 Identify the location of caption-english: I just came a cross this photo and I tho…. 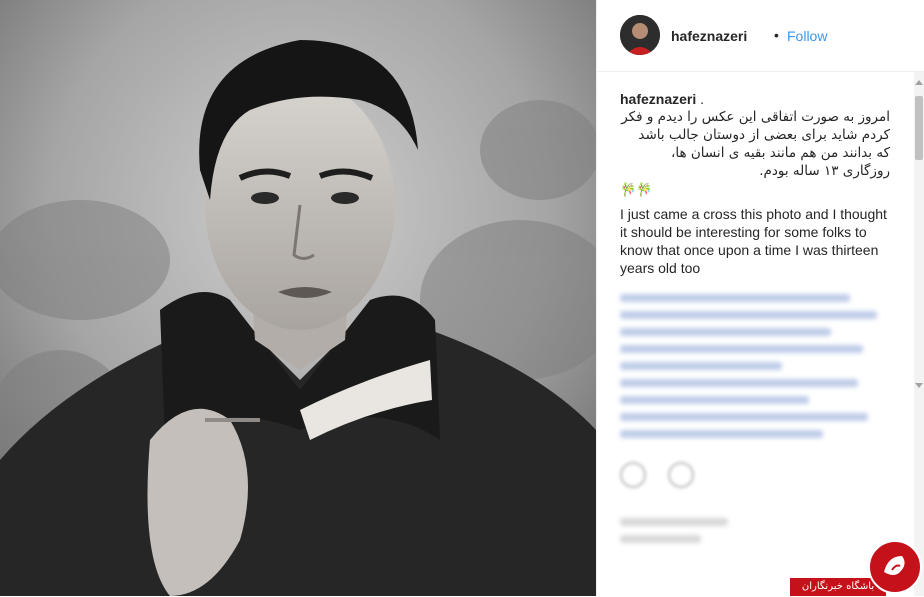
(753, 241).